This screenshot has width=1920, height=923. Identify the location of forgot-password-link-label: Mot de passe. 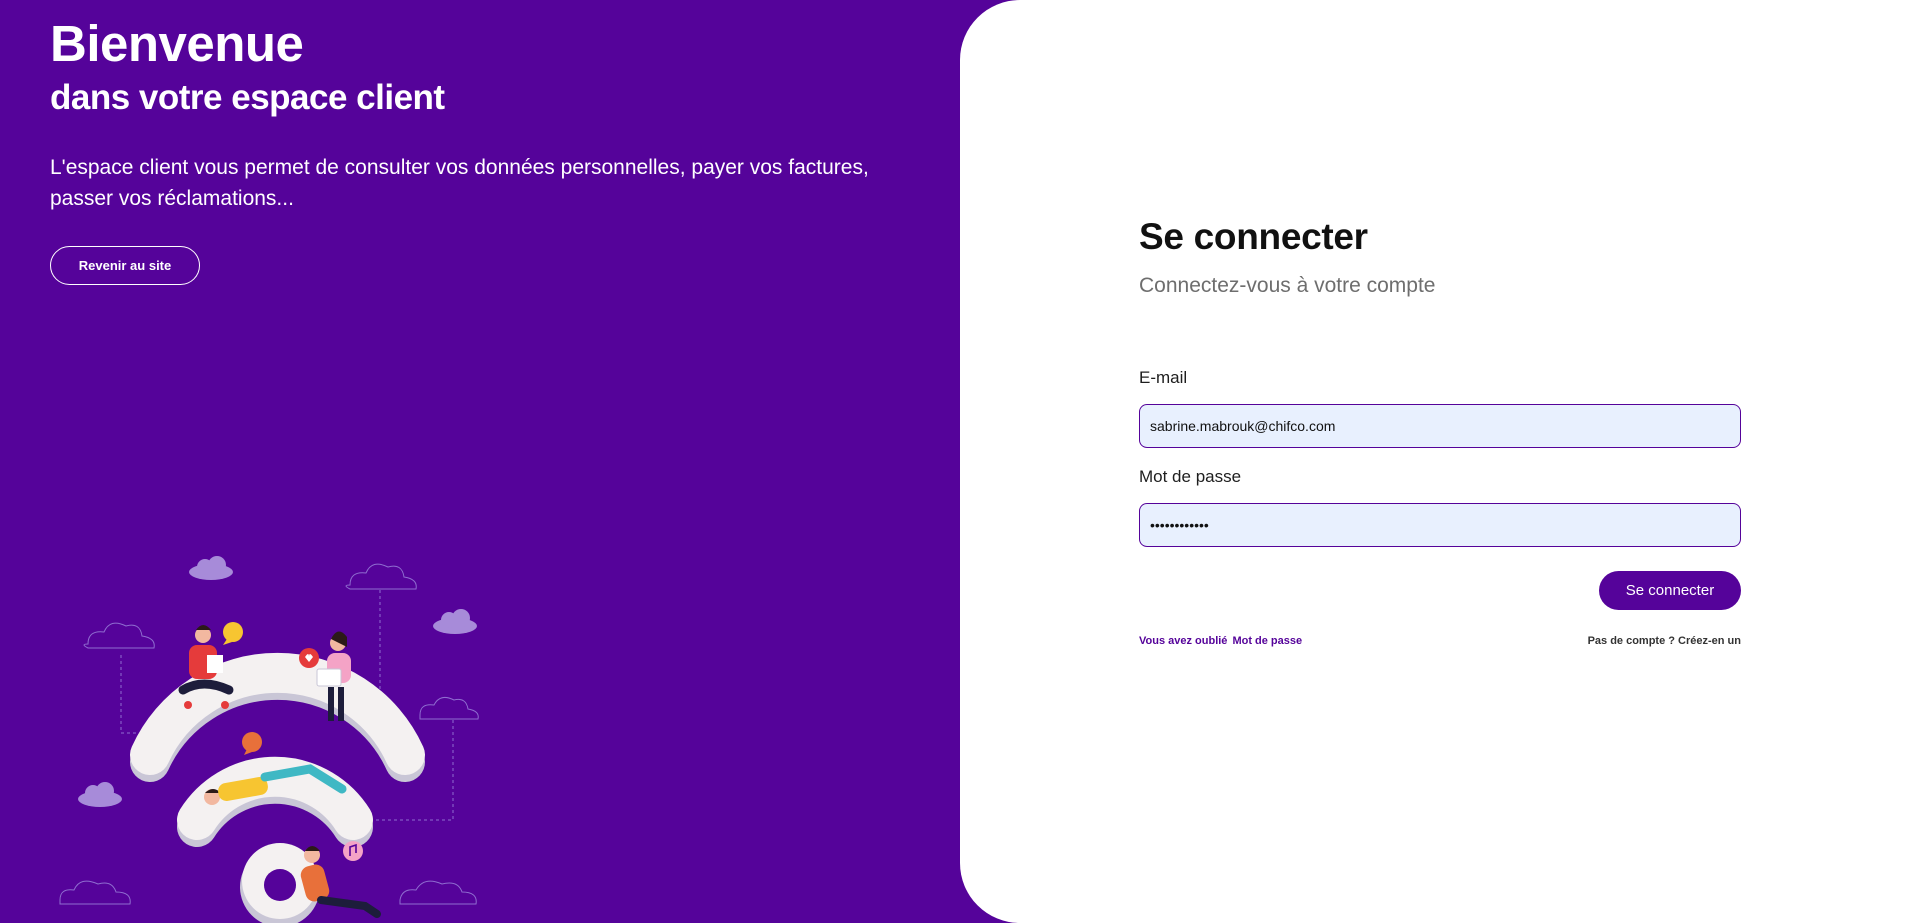
(1267, 641).